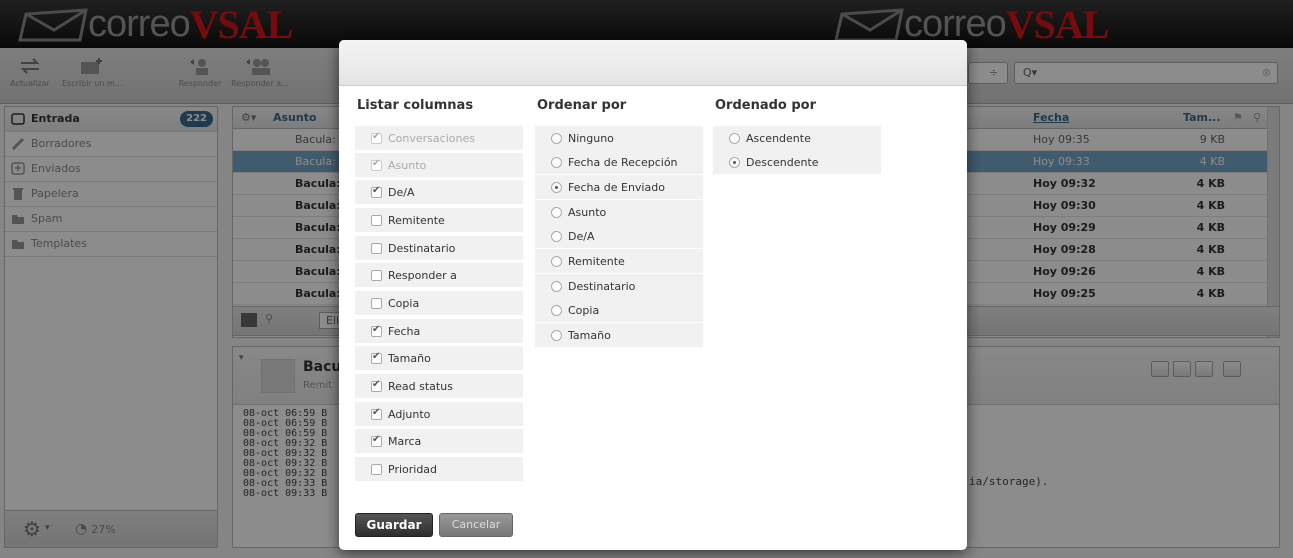 The width and height of the screenshot is (1293, 558). I want to click on column-option-flag: Marca, so click(439, 441).